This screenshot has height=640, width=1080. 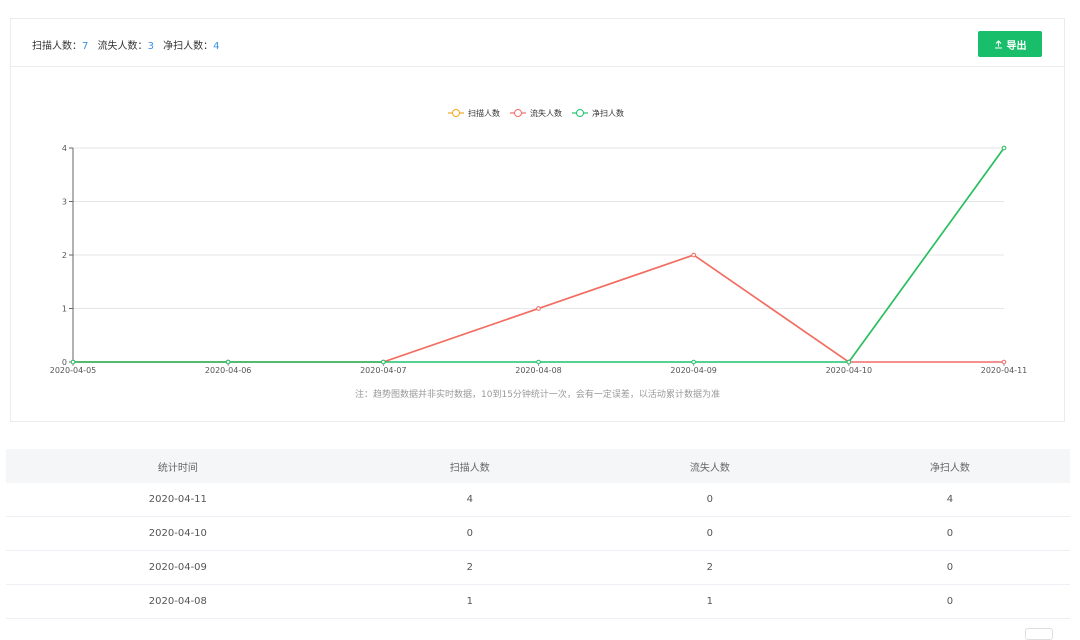 I want to click on table-header-row: 统计时间 扫描人数 流失人数 净扫人数, so click(x=538, y=466).